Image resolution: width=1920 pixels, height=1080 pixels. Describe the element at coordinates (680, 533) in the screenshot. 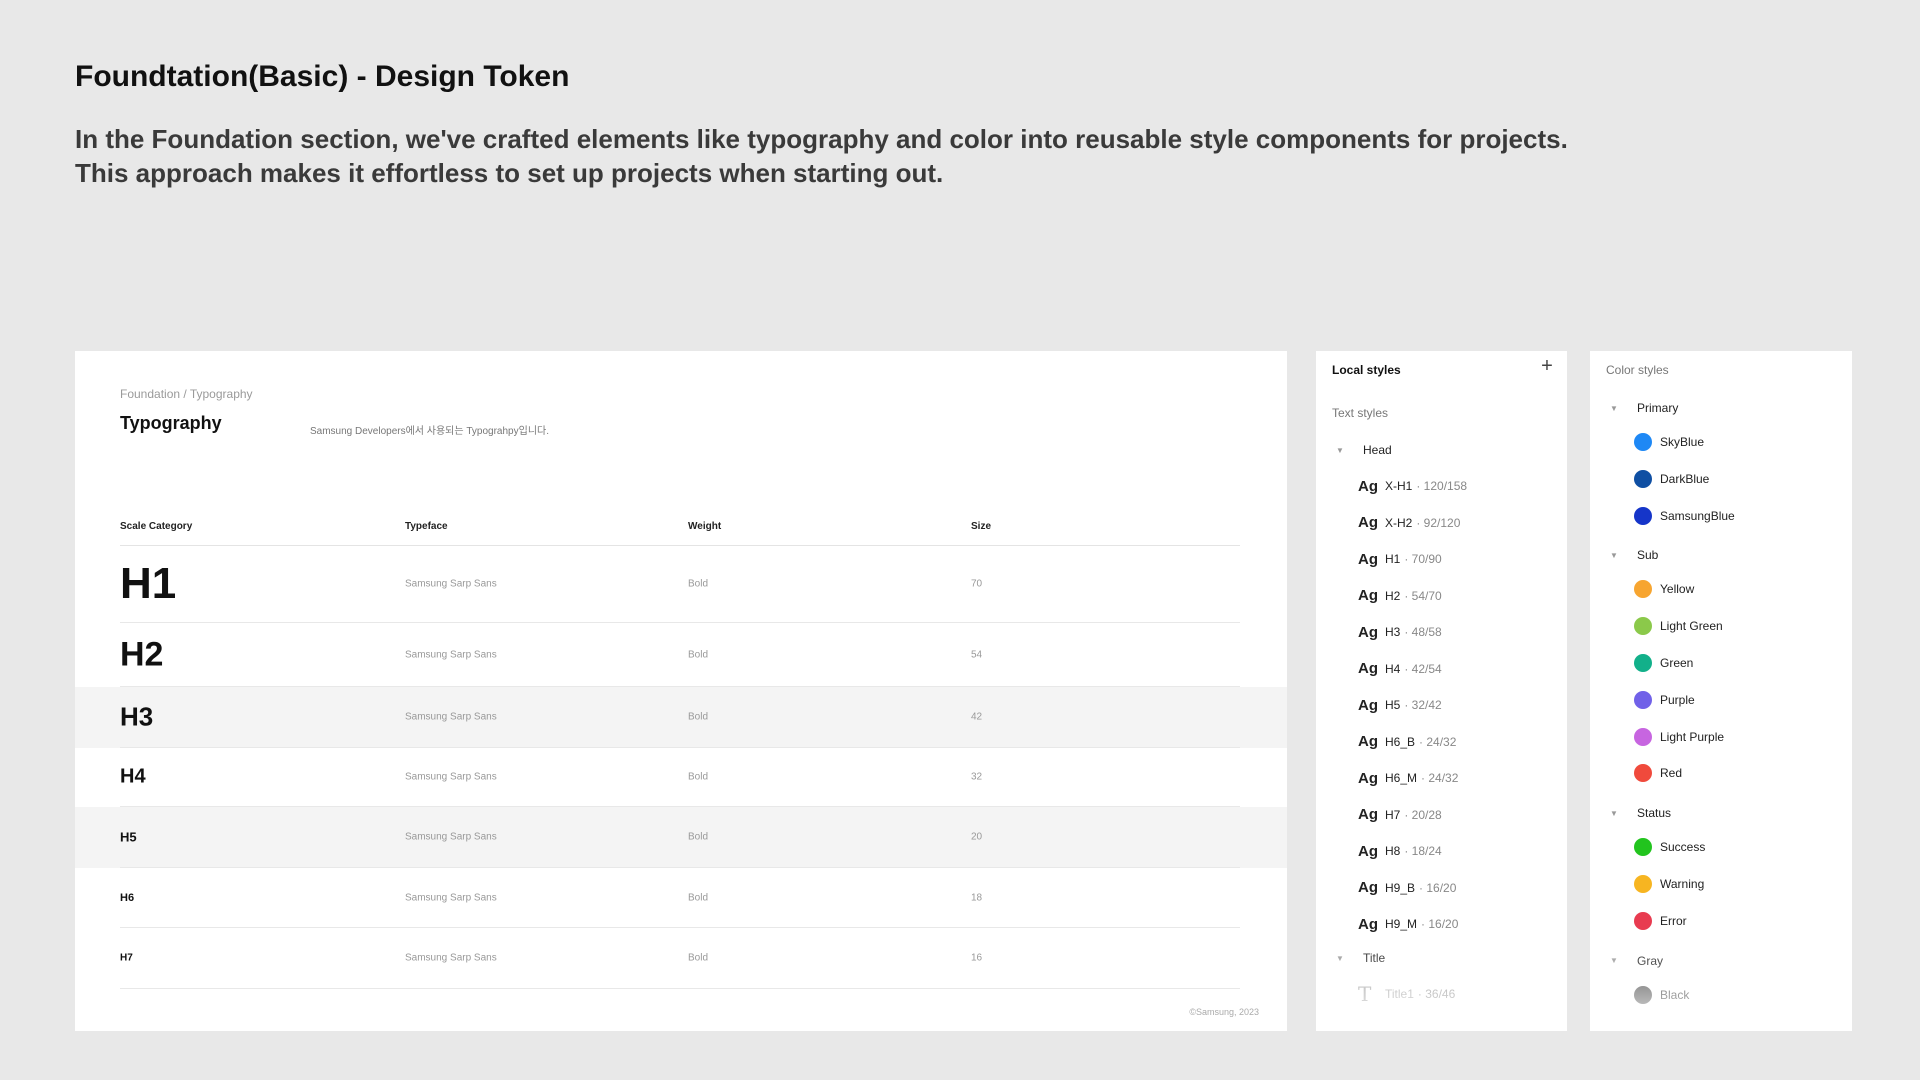

I see `table-header: Scale Category Typeface Weight Size` at that location.